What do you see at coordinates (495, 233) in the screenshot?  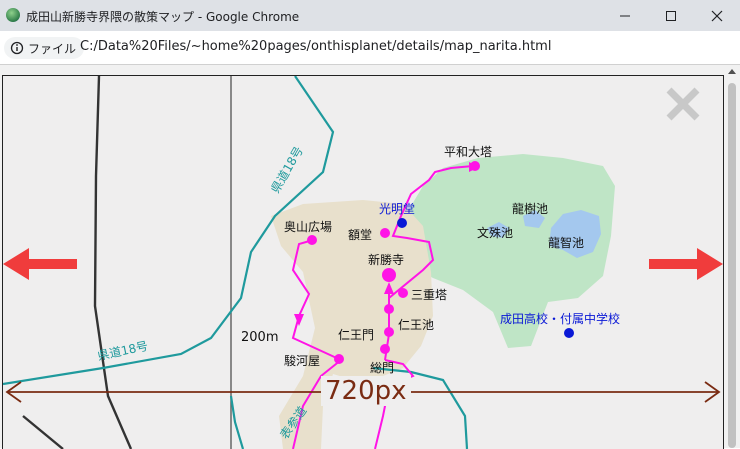 I see `label-bunshuike: 文殊池` at bounding box center [495, 233].